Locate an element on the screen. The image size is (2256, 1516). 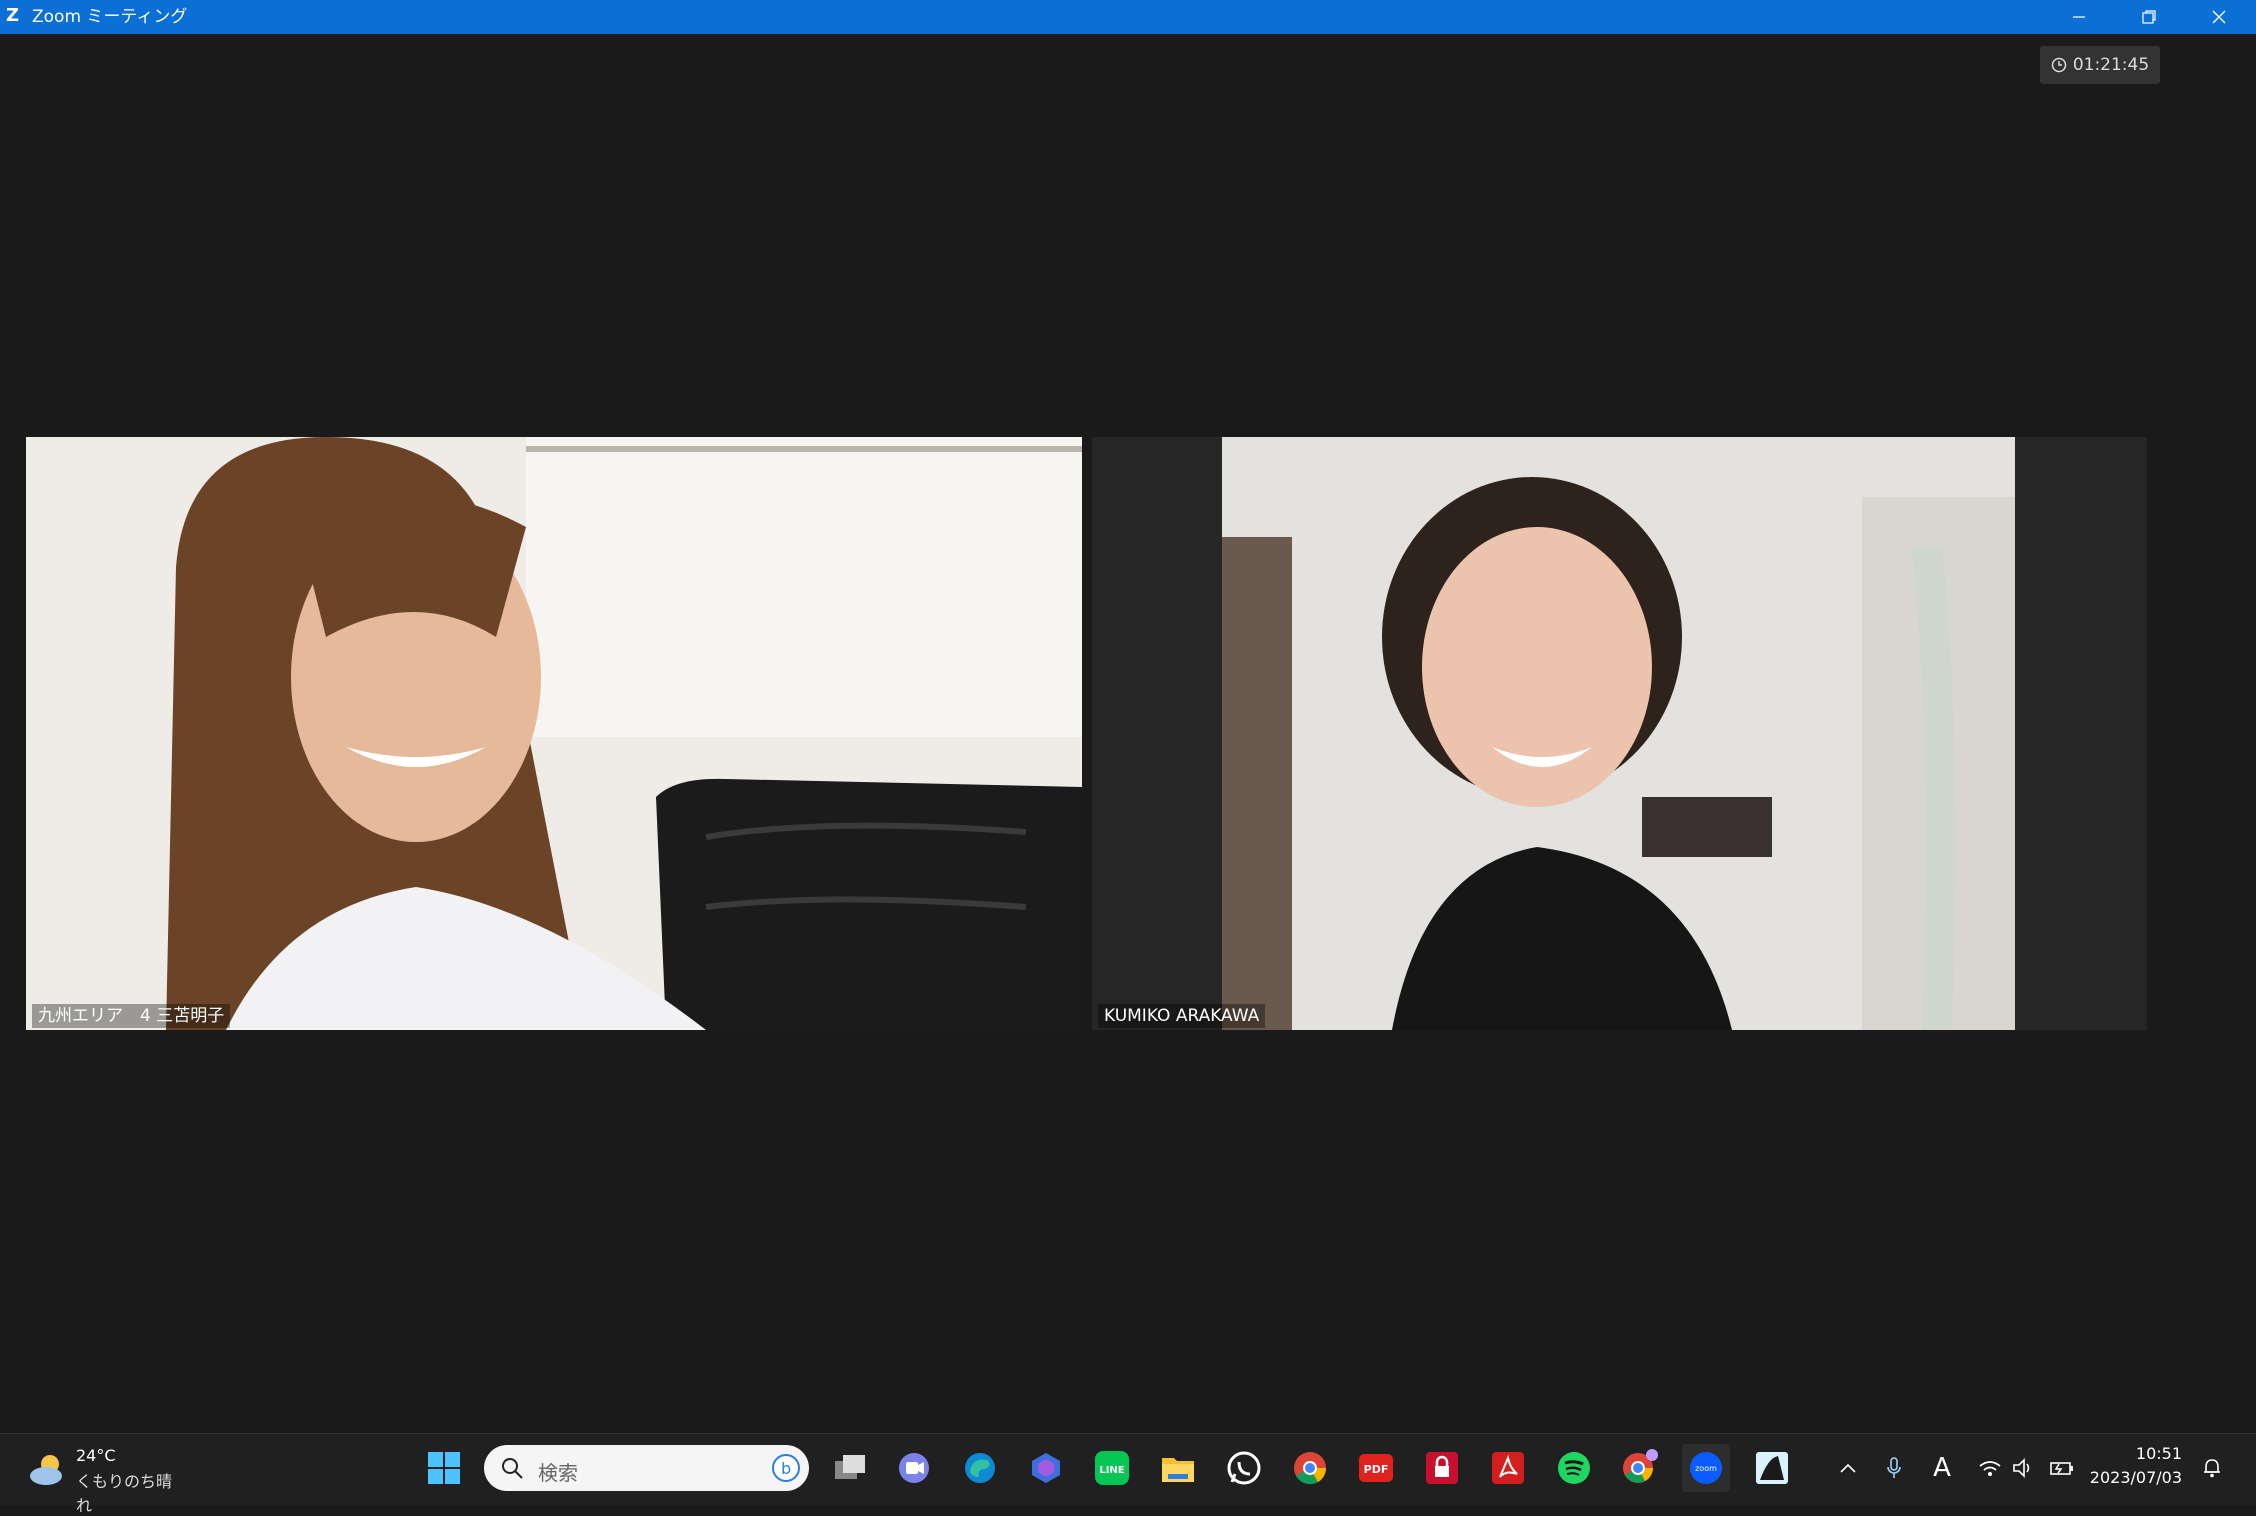
participant-name-label: KUMIKO ARAKAWA is located at coordinates (1182, 1016).